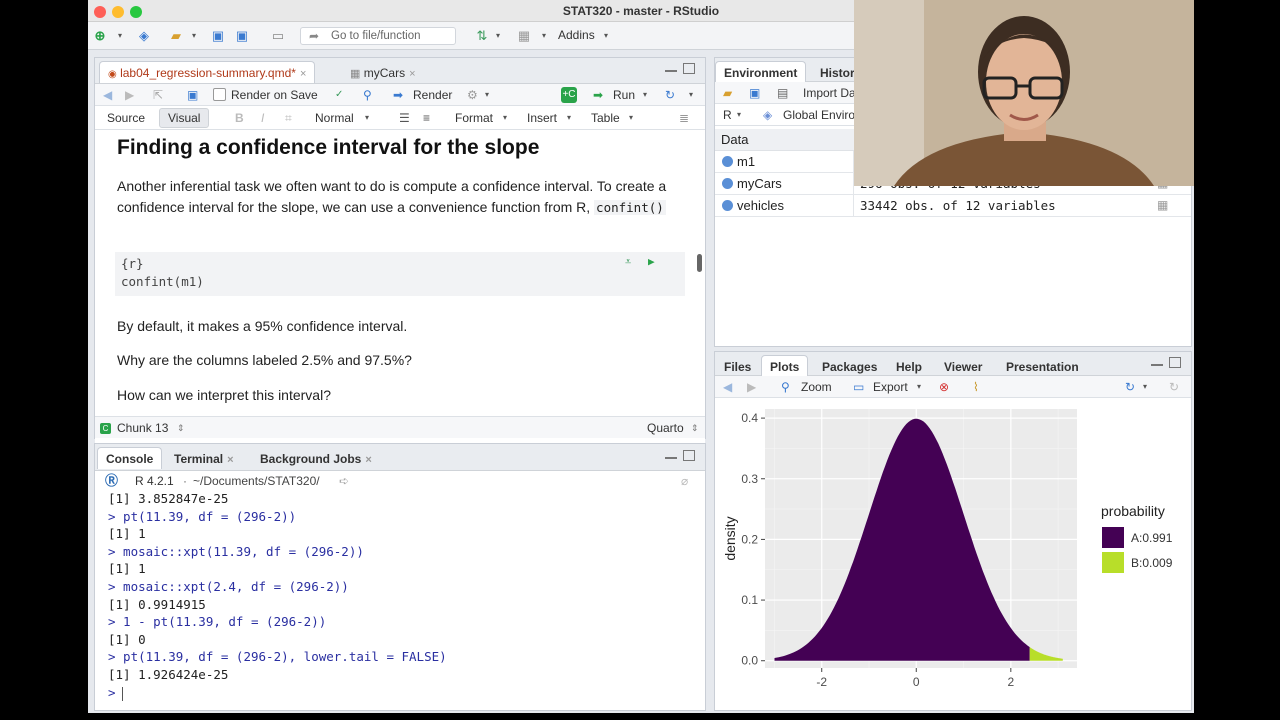 The image size is (1280, 720). Describe the element at coordinates (963, 366) in the screenshot. I see `tab-viewer: Viewer` at that location.